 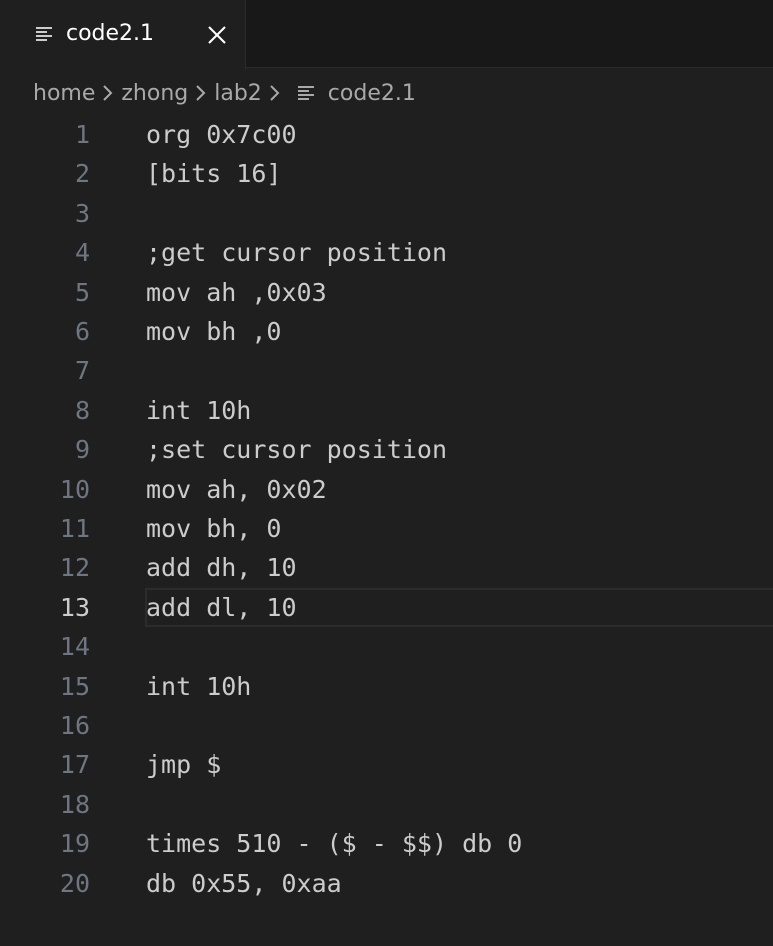 I want to click on breadcrumb: home zhong lab2 code2.1, so click(x=224, y=93).